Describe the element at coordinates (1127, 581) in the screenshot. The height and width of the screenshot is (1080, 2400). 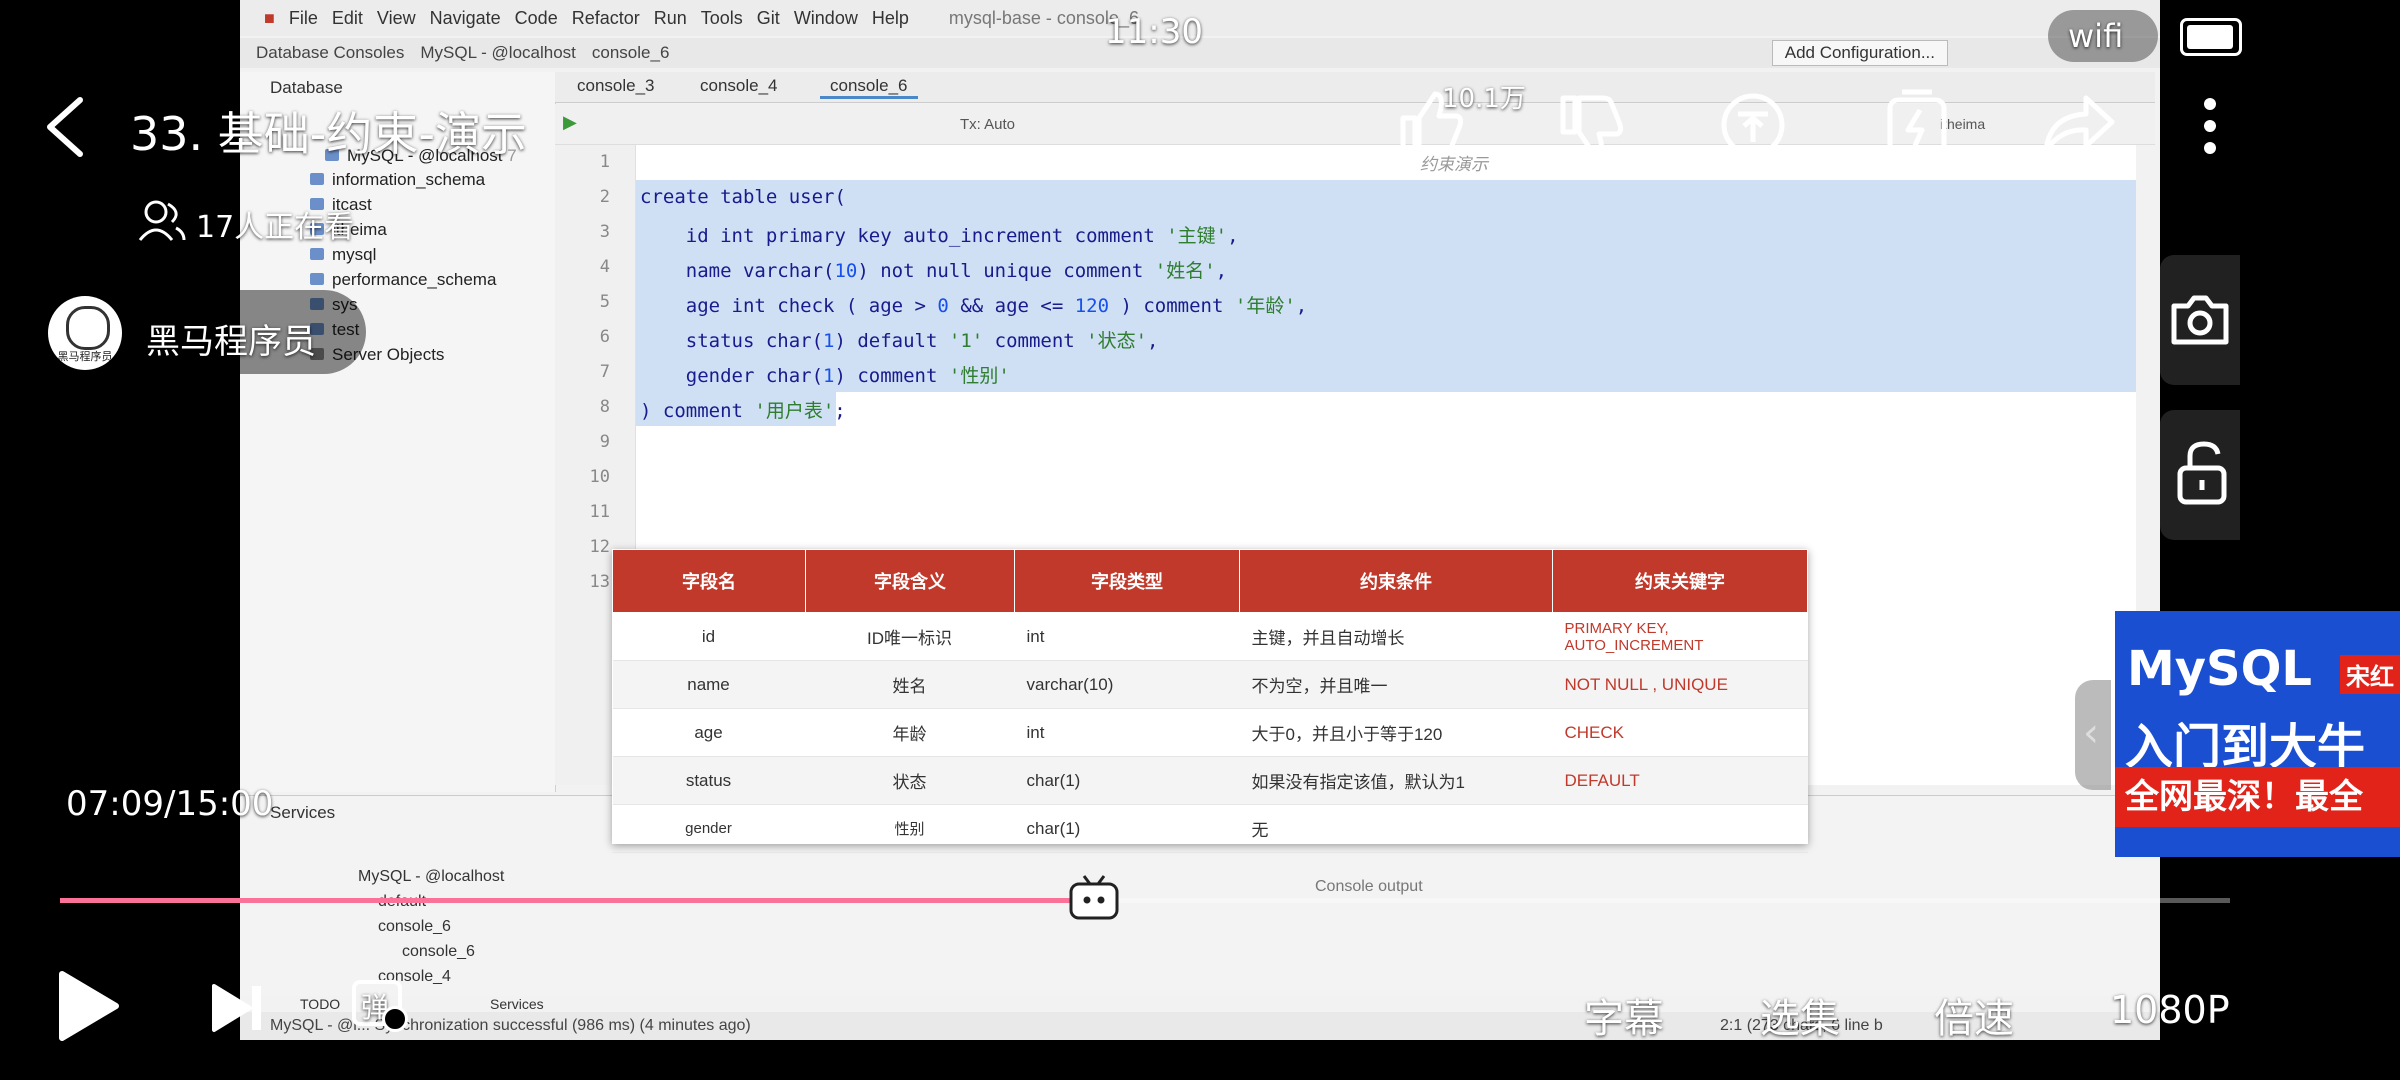
I see `table-header: 字段类型` at that location.